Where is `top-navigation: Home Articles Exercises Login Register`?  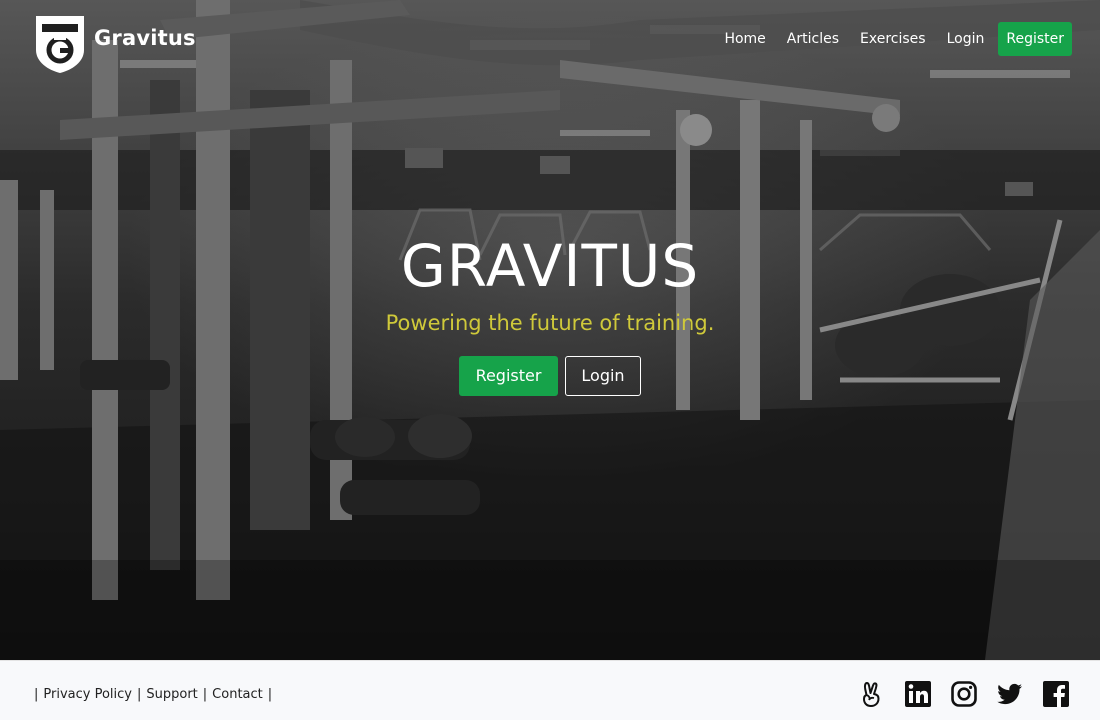
top-navigation: Home Articles Exercises Login Register is located at coordinates (887, 39).